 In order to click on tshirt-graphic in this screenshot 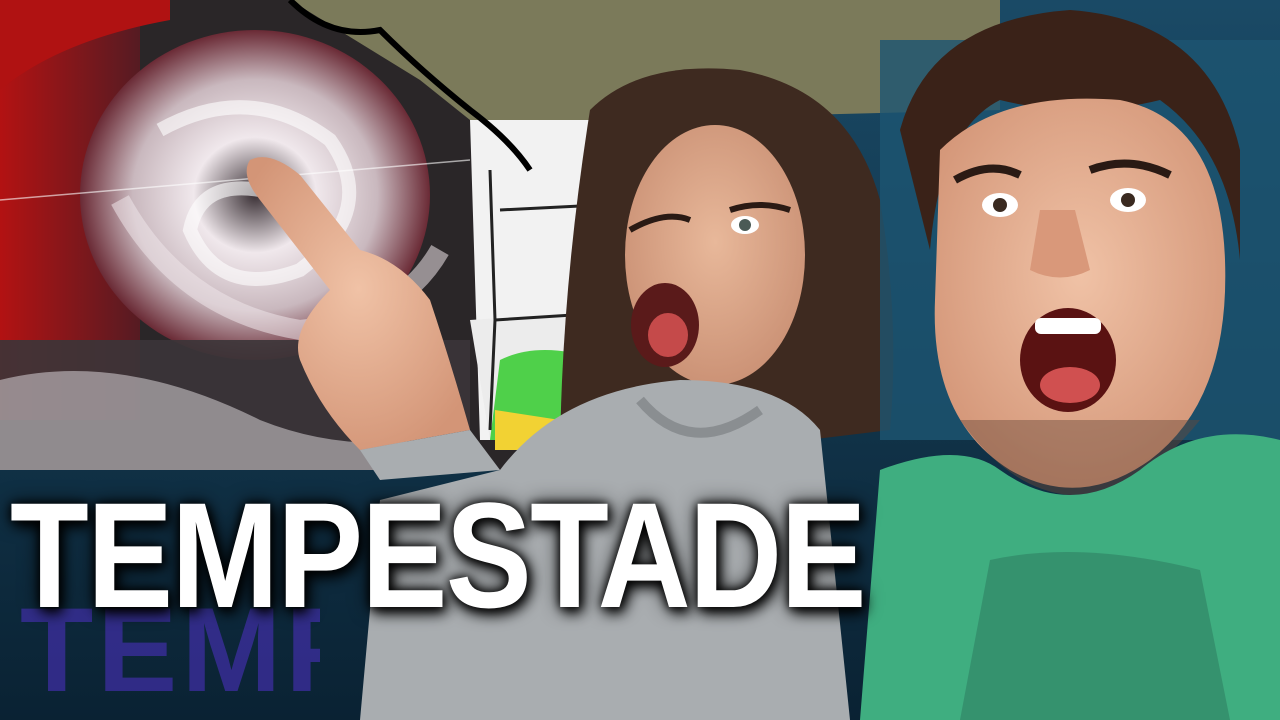, I will do `click(1095, 636)`.